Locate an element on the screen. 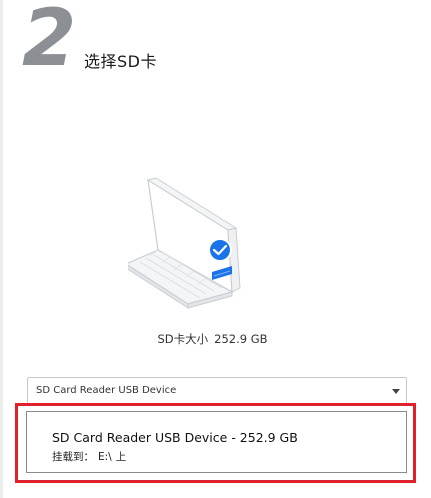 This screenshot has width=431, height=498. sd-card-size-label: SD卡大小 is located at coordinates (183, 339).